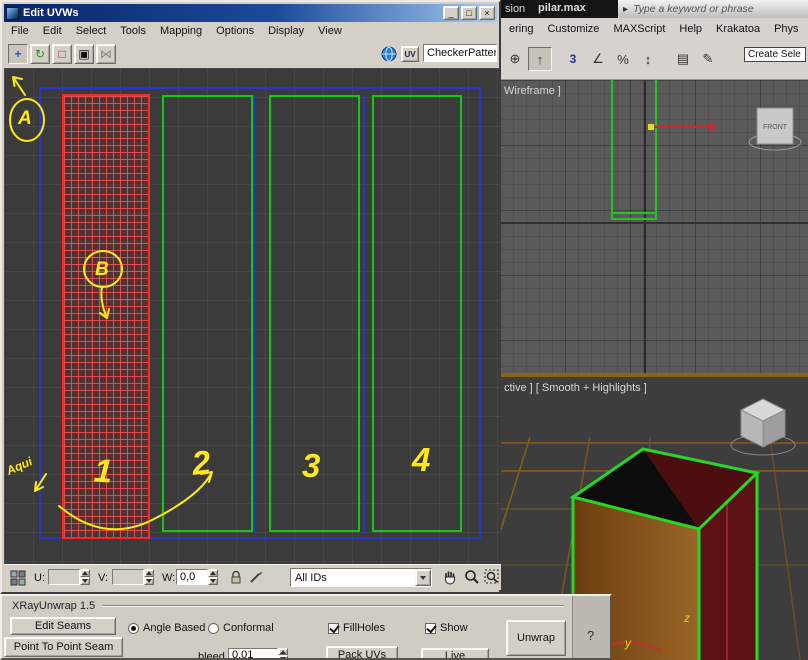 The height and width of the screenshot is (660, 808). I want to click on max-toolbar: ⊕ ↑ 3 ∠ % ↕ ▤ ✎ Create Sele, so click(654, 60).